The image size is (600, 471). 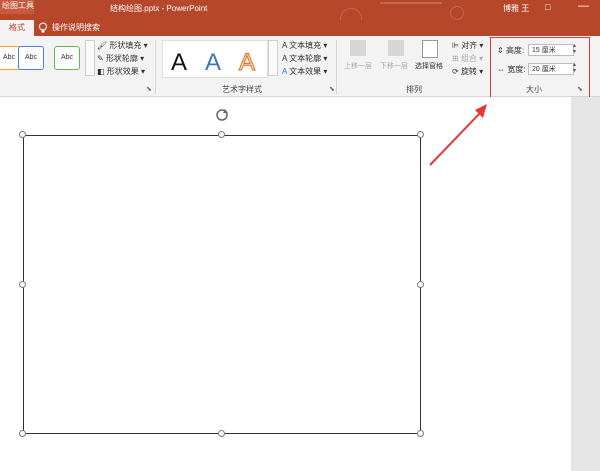 I want to click on shape-fill-button: 🖌 形状填充 ▾, so click(x=122, y=45).